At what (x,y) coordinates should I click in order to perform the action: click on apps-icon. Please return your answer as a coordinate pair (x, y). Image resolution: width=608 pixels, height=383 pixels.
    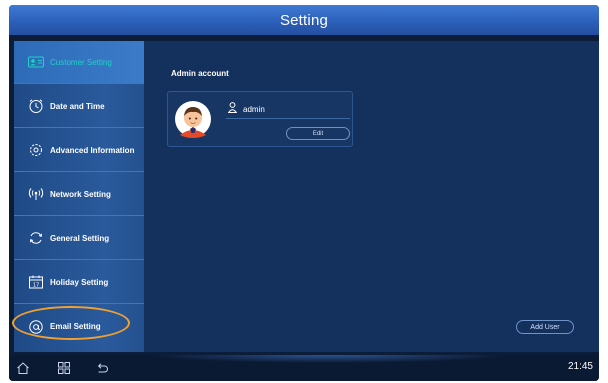
    Looking at the image, I should click on (64, 368).